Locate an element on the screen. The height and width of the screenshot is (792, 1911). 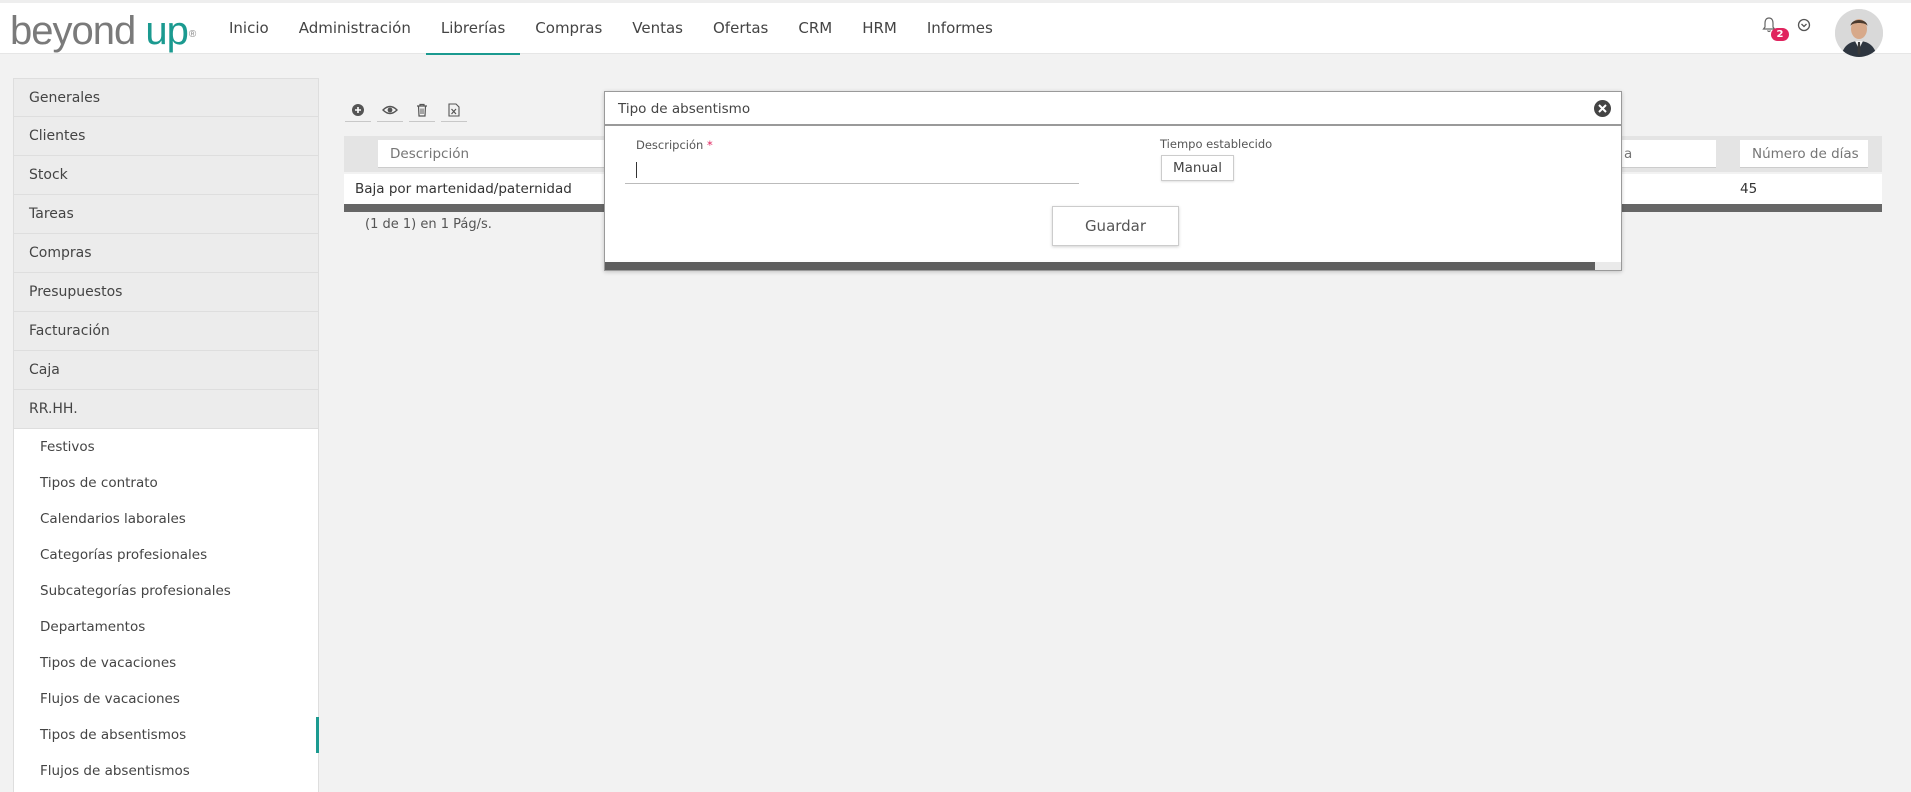
descripcion-label-text: Descripción is located at coordinates (670, 145).